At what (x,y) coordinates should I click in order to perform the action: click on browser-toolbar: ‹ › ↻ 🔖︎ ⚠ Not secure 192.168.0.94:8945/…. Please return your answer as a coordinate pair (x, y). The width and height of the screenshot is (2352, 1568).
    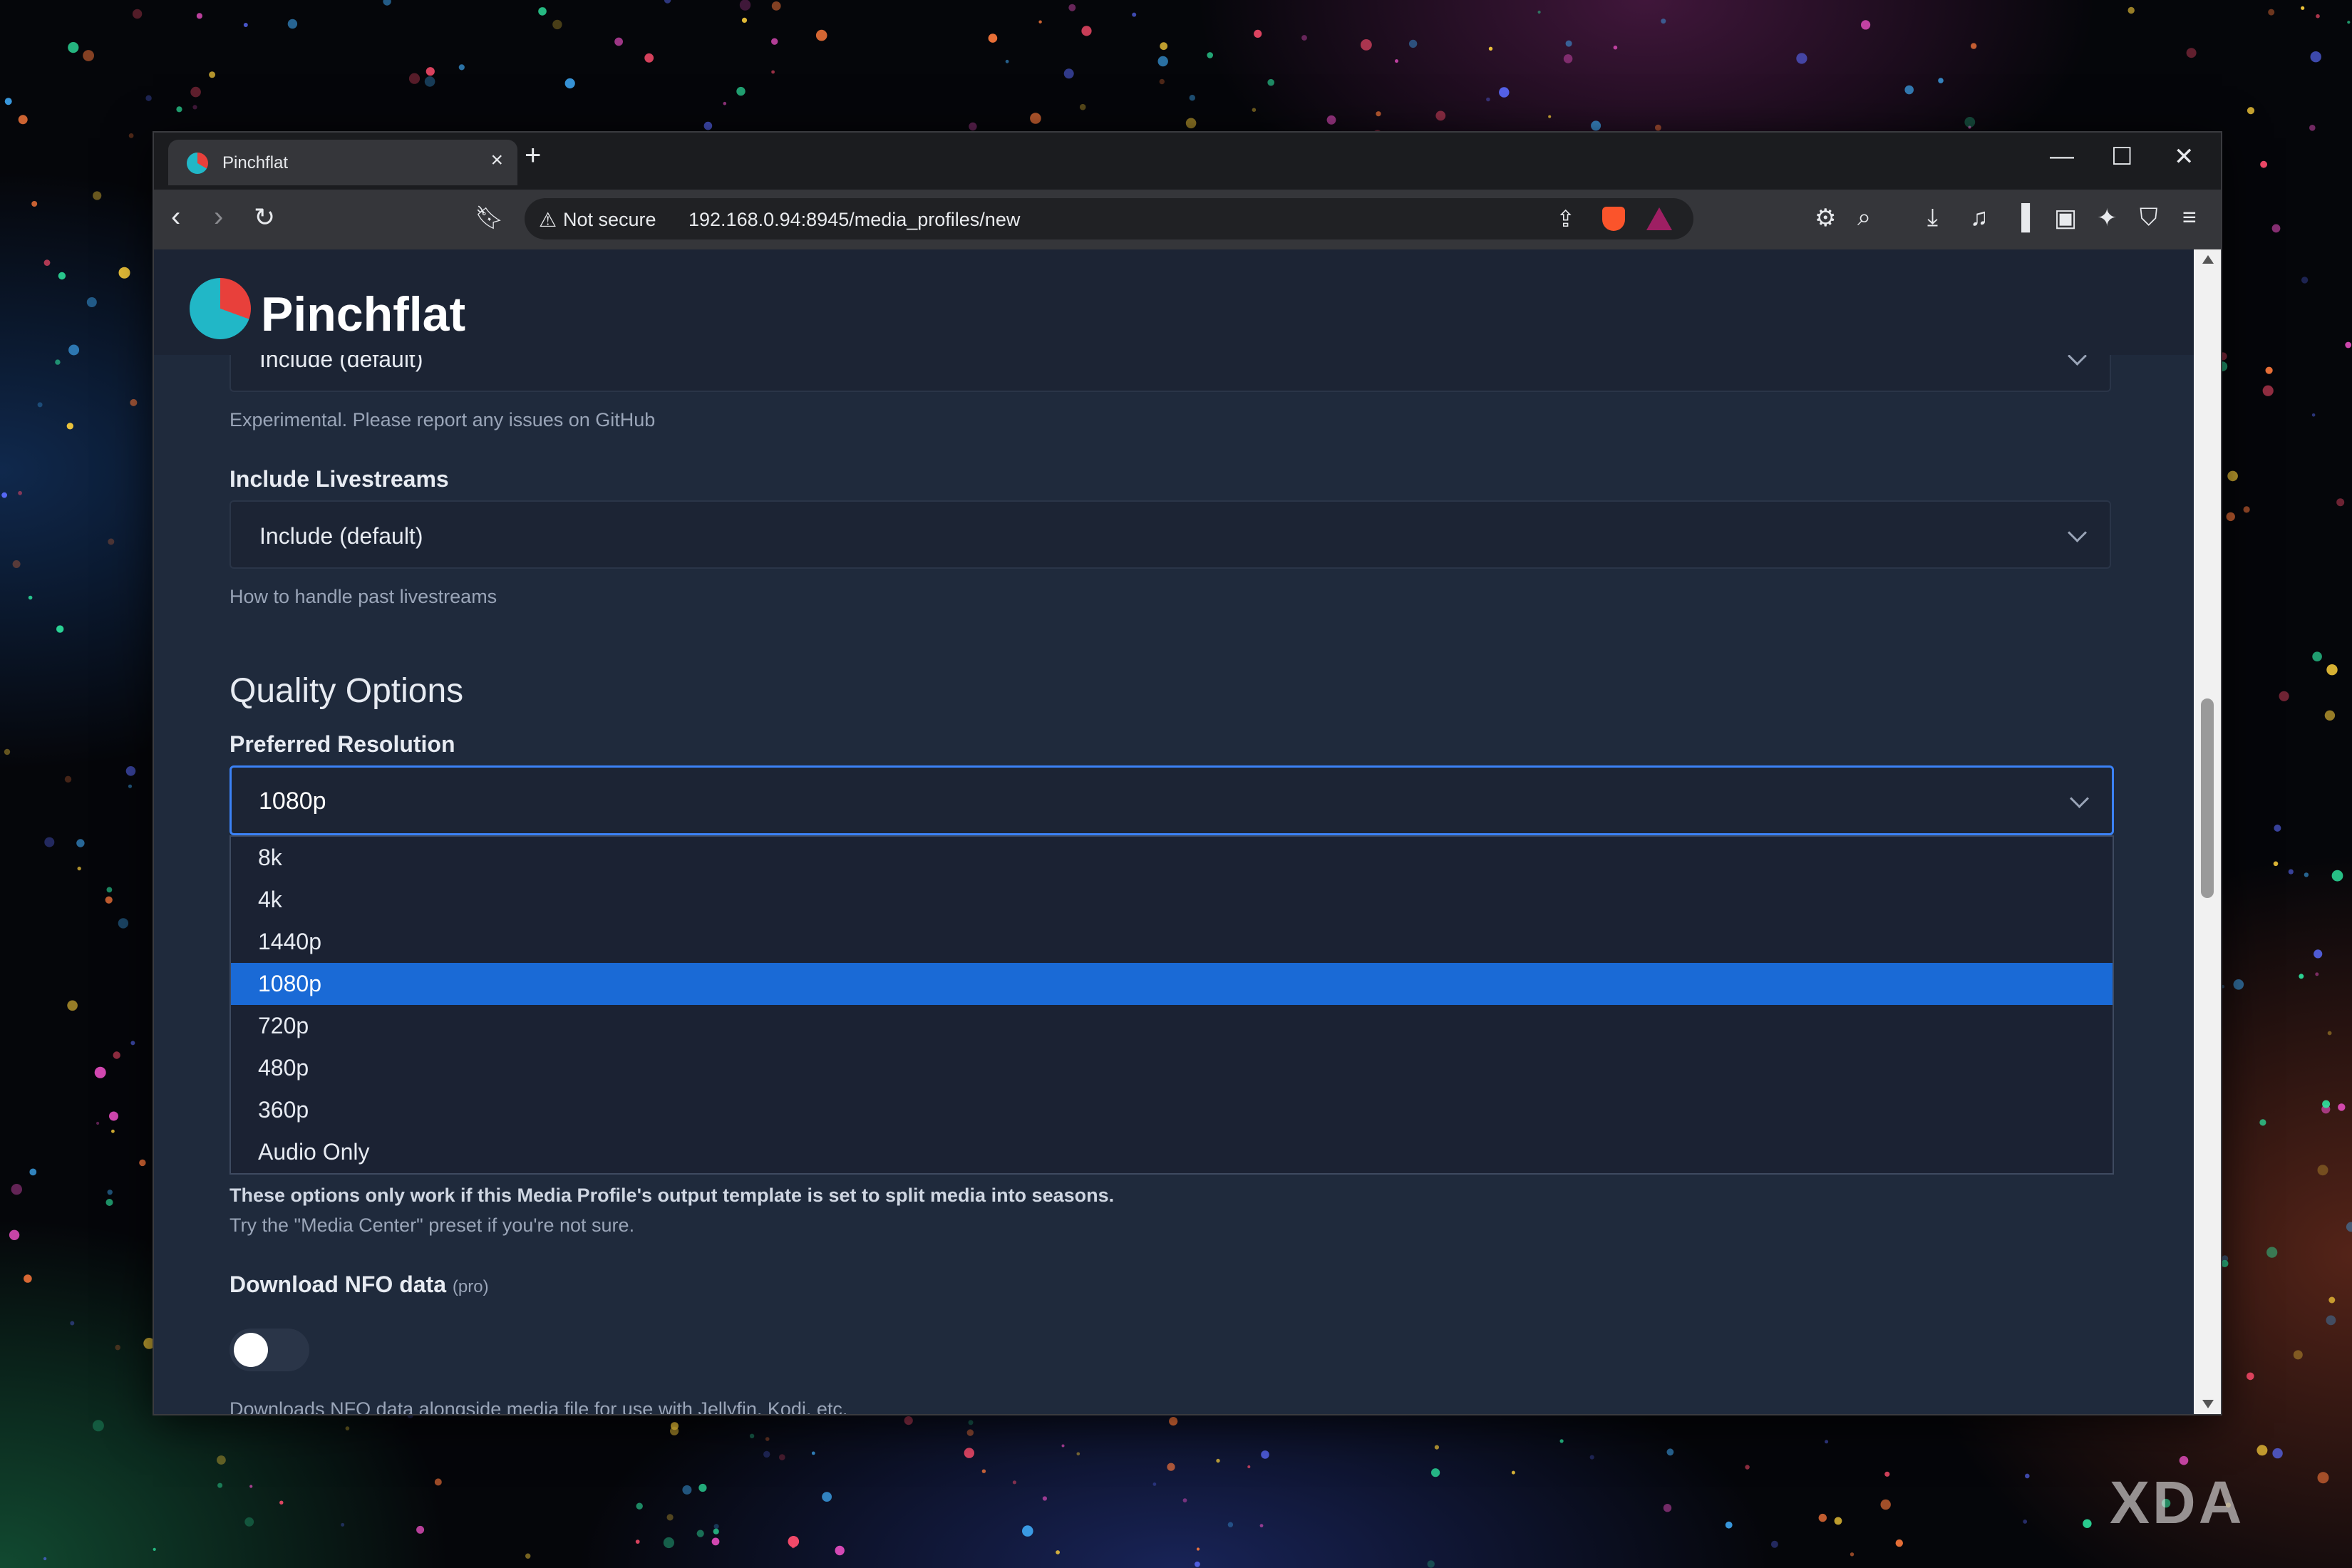
    Looking at the image, I should click on (1188, 220).